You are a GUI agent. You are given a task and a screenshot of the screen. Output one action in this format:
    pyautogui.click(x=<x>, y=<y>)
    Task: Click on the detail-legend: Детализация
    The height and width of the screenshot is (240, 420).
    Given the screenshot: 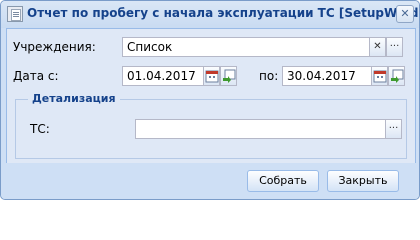 What is the action you would take?
    pyautogui.click(x=74, y=98)
    